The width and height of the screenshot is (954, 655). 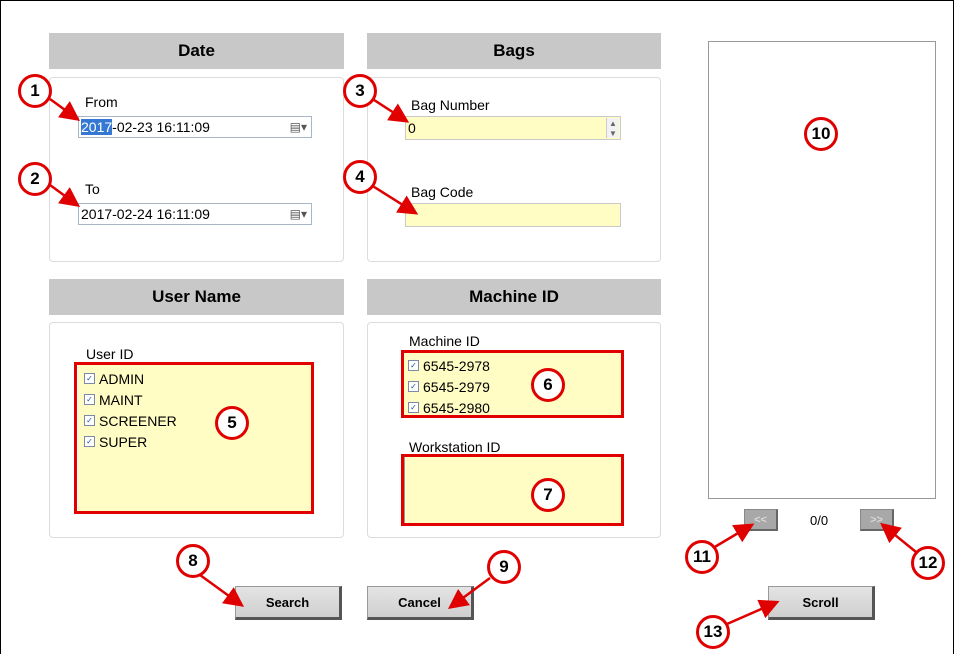 What do you see at coordinates (504, 567) in the screenshot?
I see `callout-number: 9` at bounding box center [504, 567].